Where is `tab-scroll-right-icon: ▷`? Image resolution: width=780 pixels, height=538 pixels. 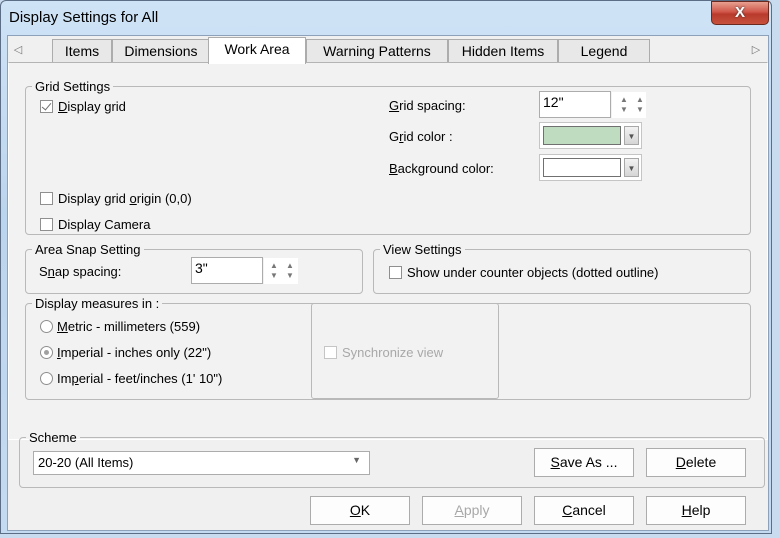 tab-scroll-right-icon: ▷ is located at coordinates (756, 50).